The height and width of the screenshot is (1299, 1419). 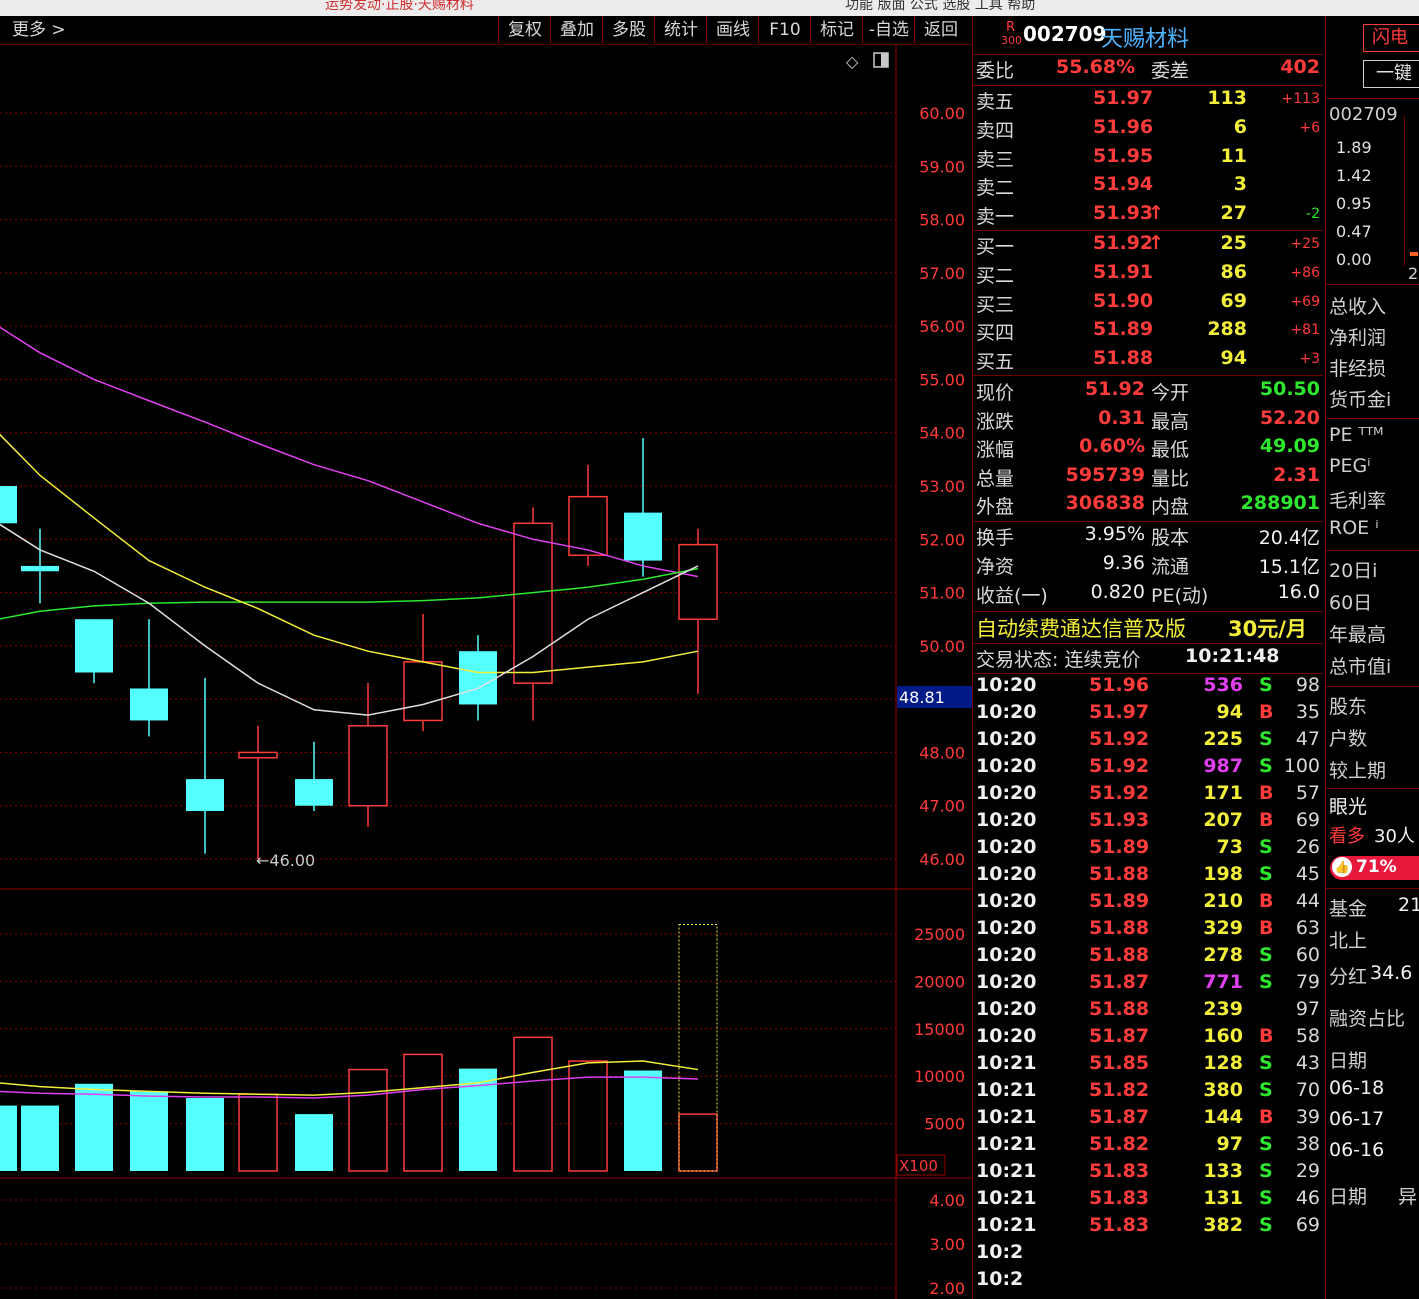 What do you see at coordinates (1148, 246) in the screenshot?
I see `bid-row: 买一 51.92 ↑ 25 +25` at bounding box center [1148, 246].